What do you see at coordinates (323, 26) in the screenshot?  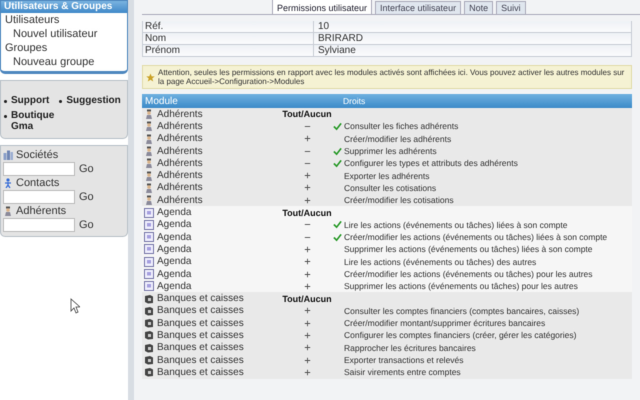 I see `field-value: 10` at bounding box center [323, 26].